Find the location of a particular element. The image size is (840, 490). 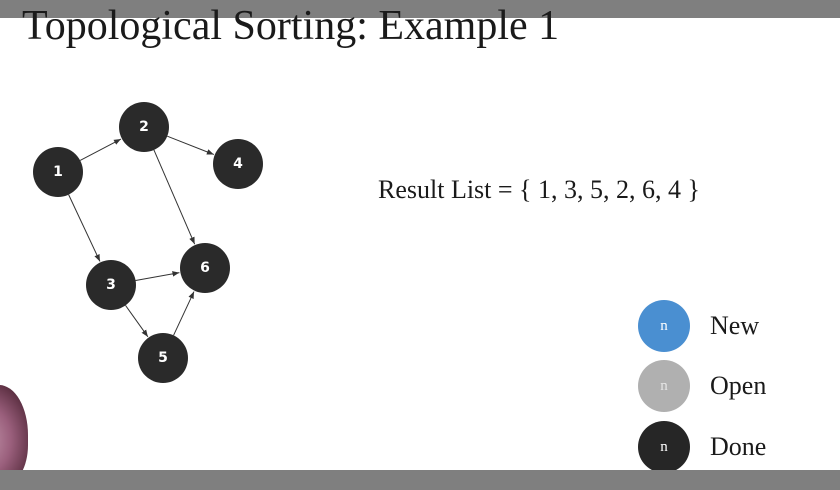

node-label-5: 5 is located at coordinates (163, 358).